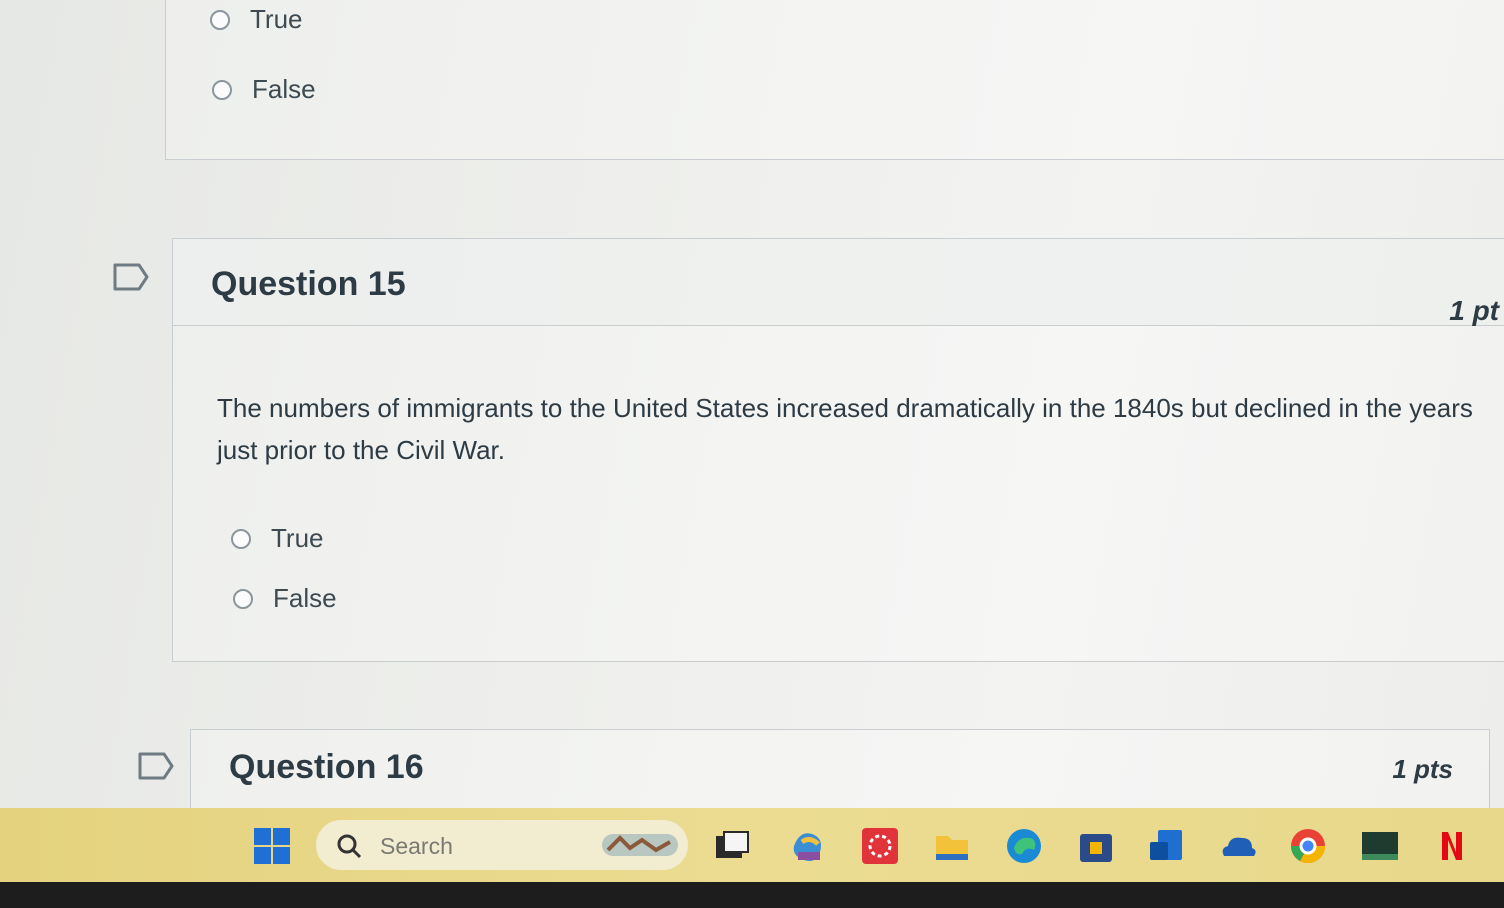 Image resolution: width=1504 pixels, height=908 pixels. I want to click on taskbar: Search, so click(752, 845).